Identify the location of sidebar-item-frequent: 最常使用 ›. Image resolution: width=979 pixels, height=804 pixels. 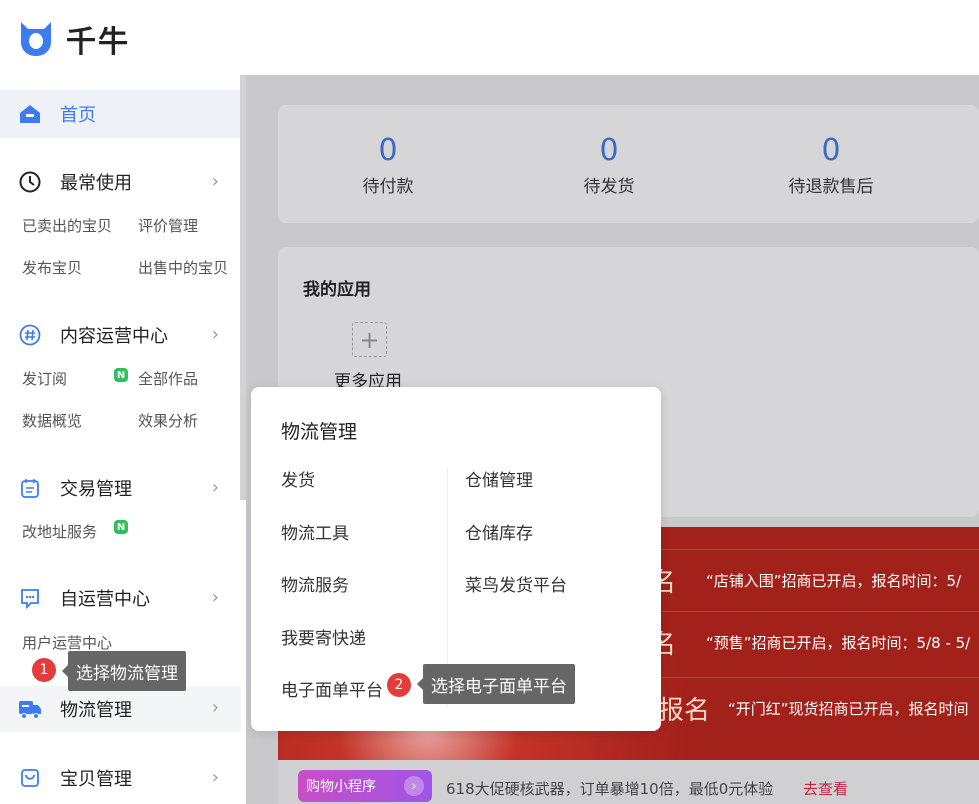
(120, 182).